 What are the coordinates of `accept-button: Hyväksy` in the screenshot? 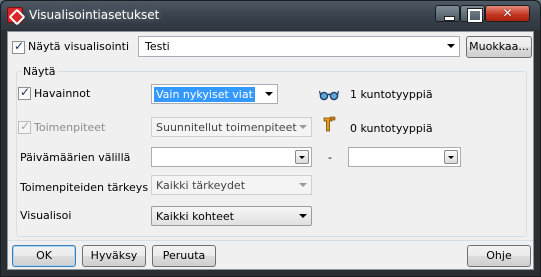 It's located at (114, 256).